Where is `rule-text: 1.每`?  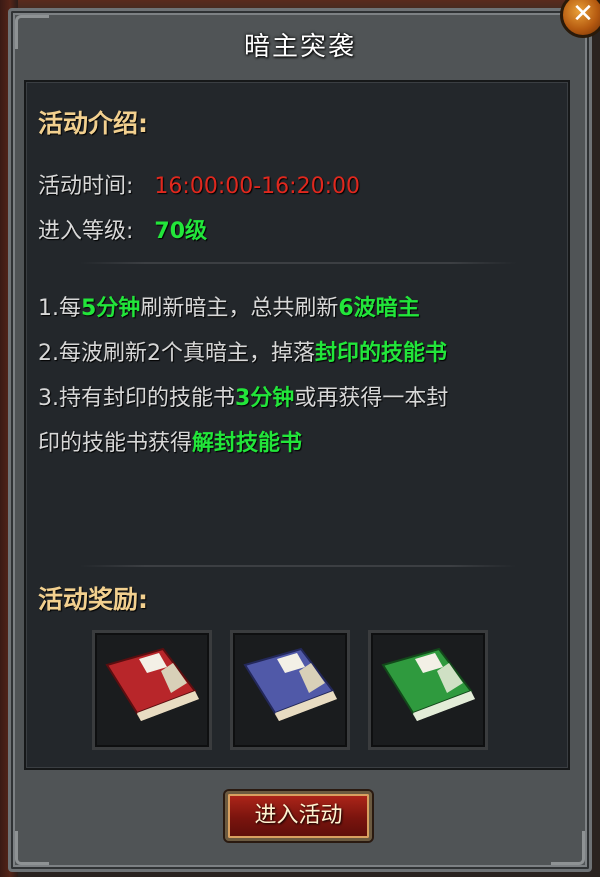
rule-text: 1.每 is located at coordinates (59, 308).